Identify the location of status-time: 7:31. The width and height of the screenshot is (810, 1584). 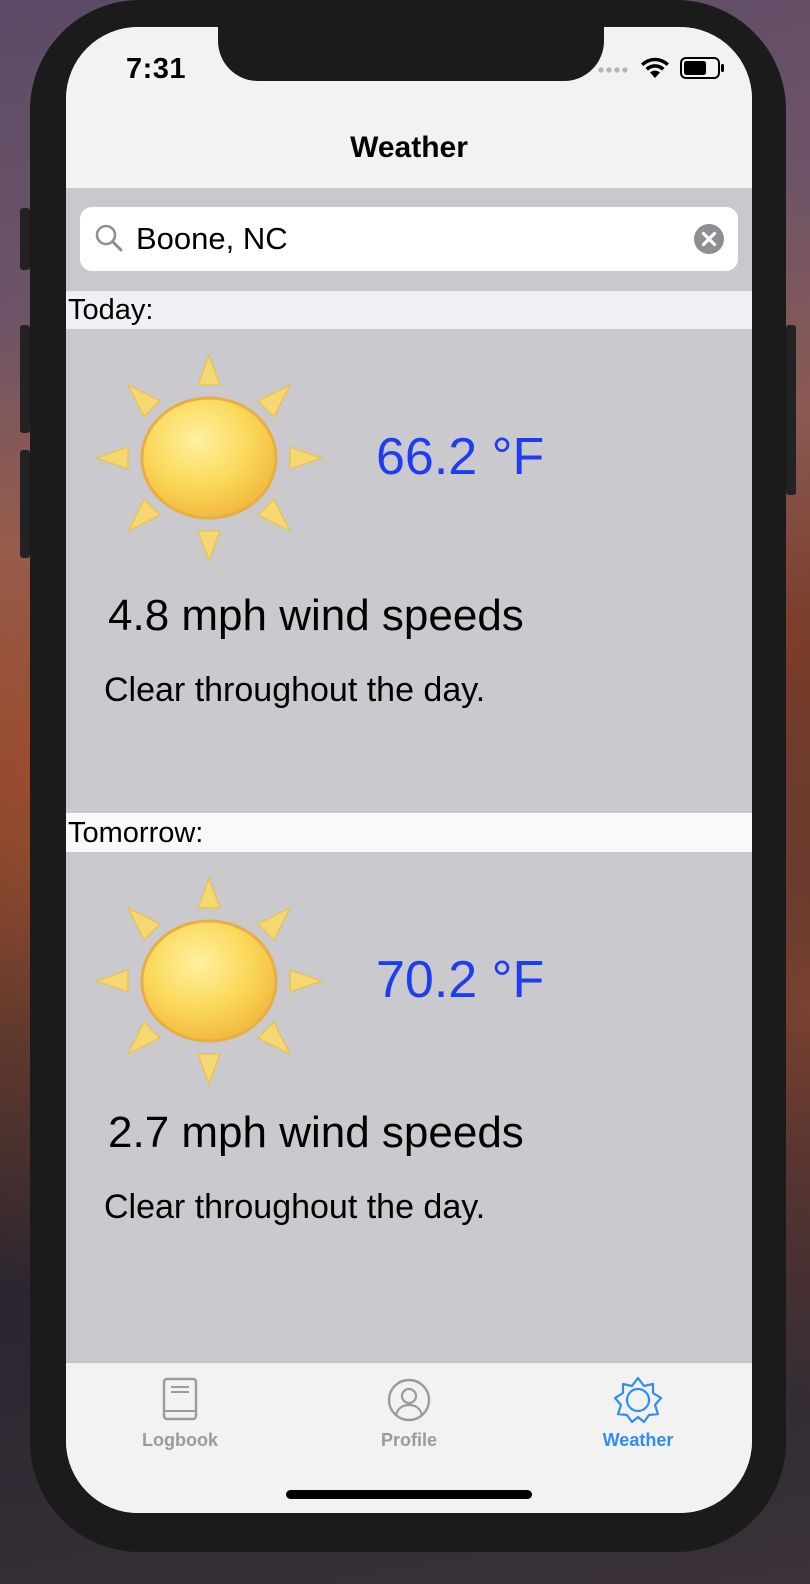
(156, 69).